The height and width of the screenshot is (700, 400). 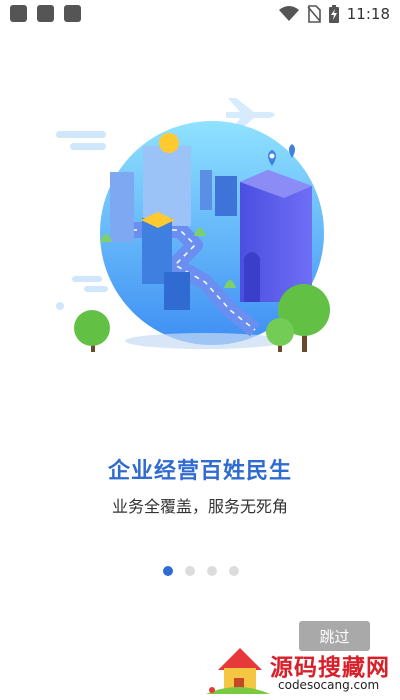 I want to click on onboarding-headline: 企业经营百姓民生, so click(x=199, y=471).